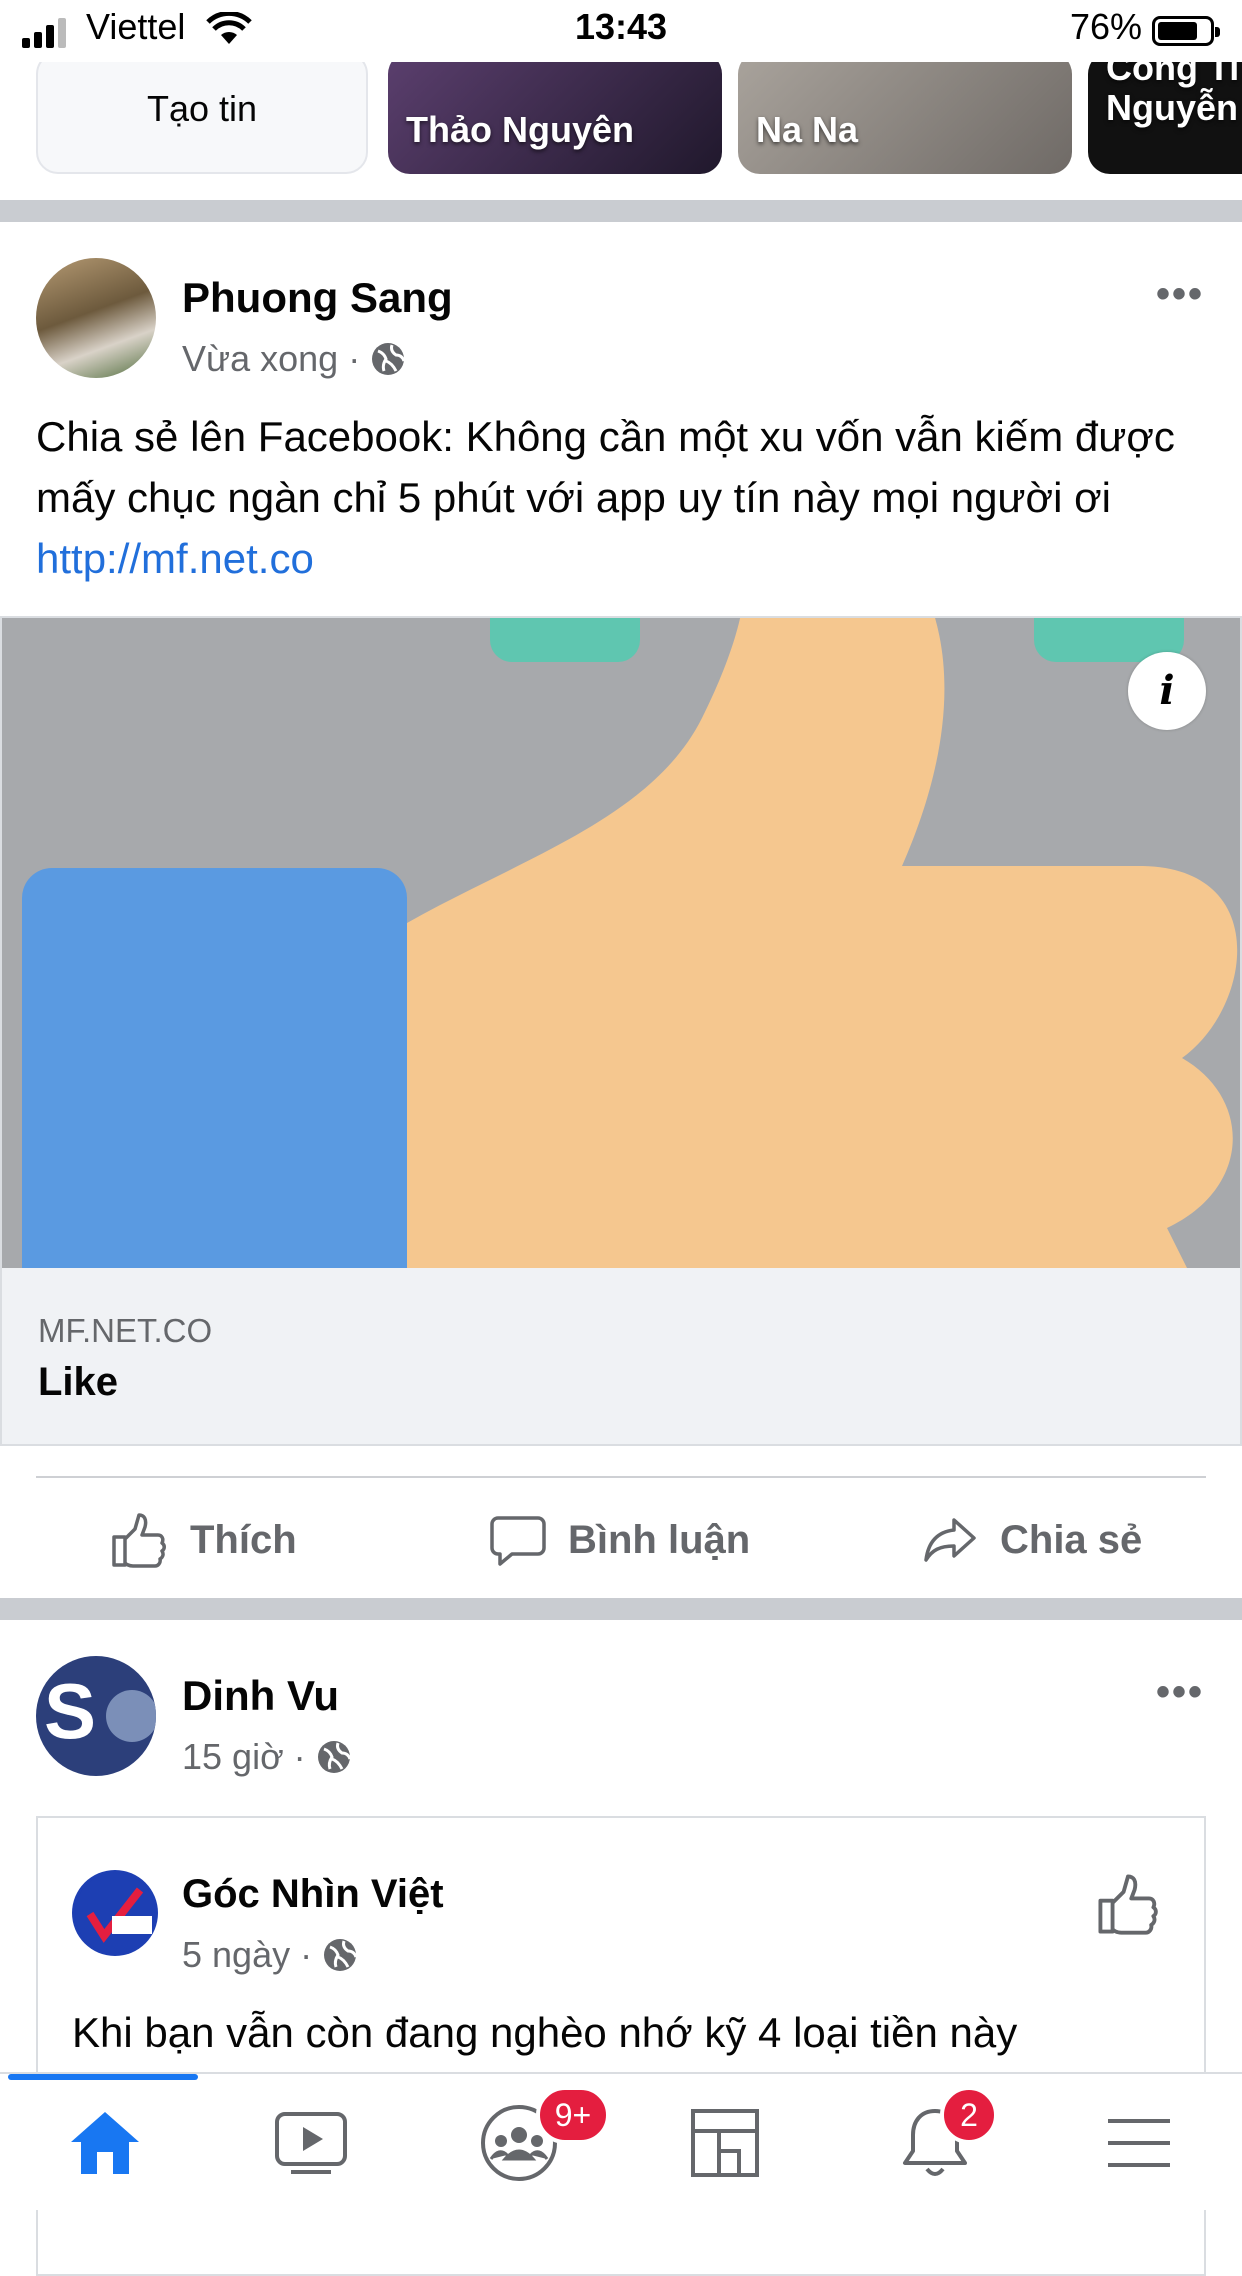 The height and width of the screenshot is (2276, 1242). What do you see at coordinates (243, 1539) in the screenshot?
I see `like-label: Thích` at bounding box center [243, 1539].